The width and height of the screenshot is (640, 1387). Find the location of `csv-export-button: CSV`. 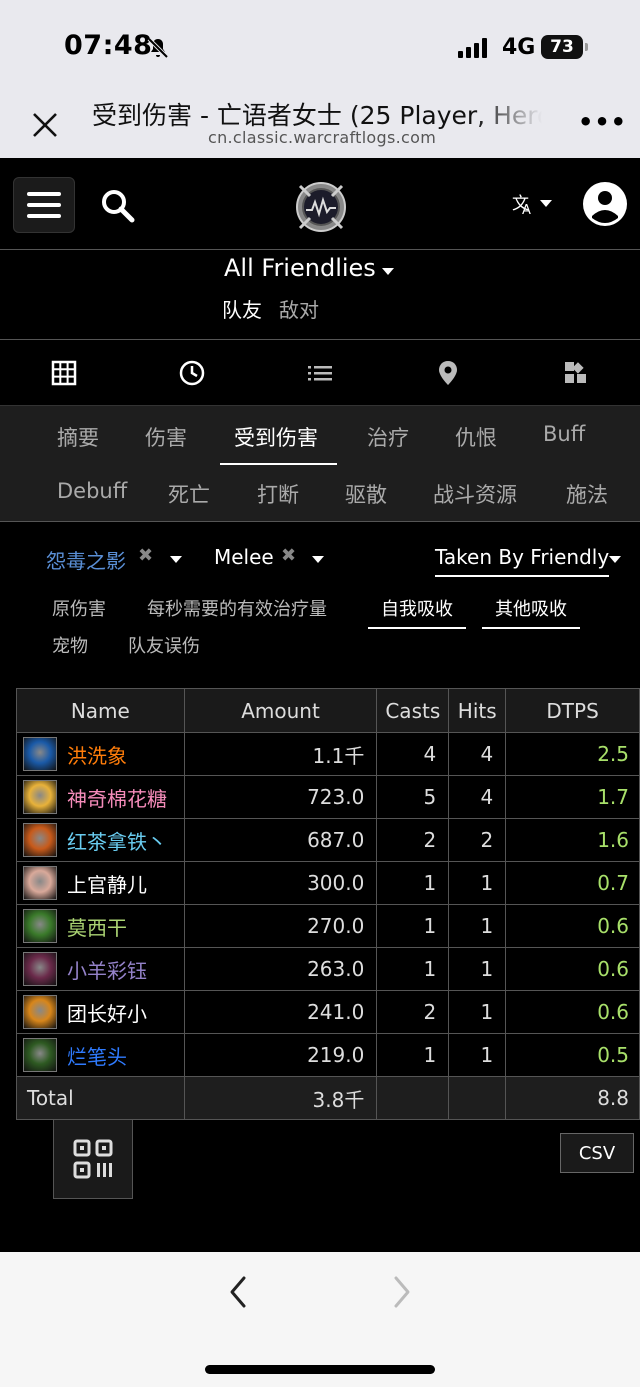

csv-export-button: CSV is located at coordinates (597, 1153).